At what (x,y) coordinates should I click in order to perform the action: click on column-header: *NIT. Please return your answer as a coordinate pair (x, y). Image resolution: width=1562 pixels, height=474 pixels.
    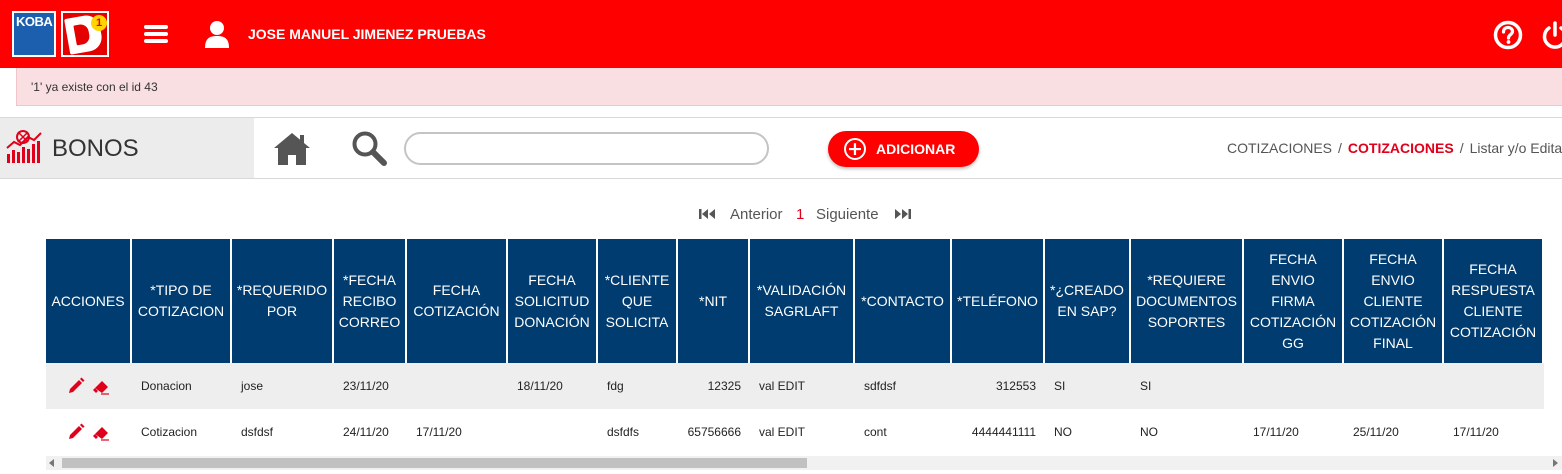
    Looking at the image, I should click on (714, 301).